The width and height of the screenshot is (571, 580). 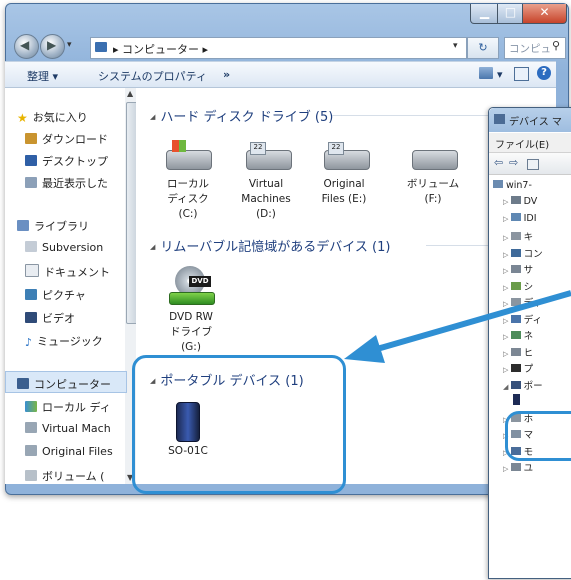 What do you see at coordinates (544, 73) in the screenshot?
I see `help-icon: ?` at bounding box center [544, 73].